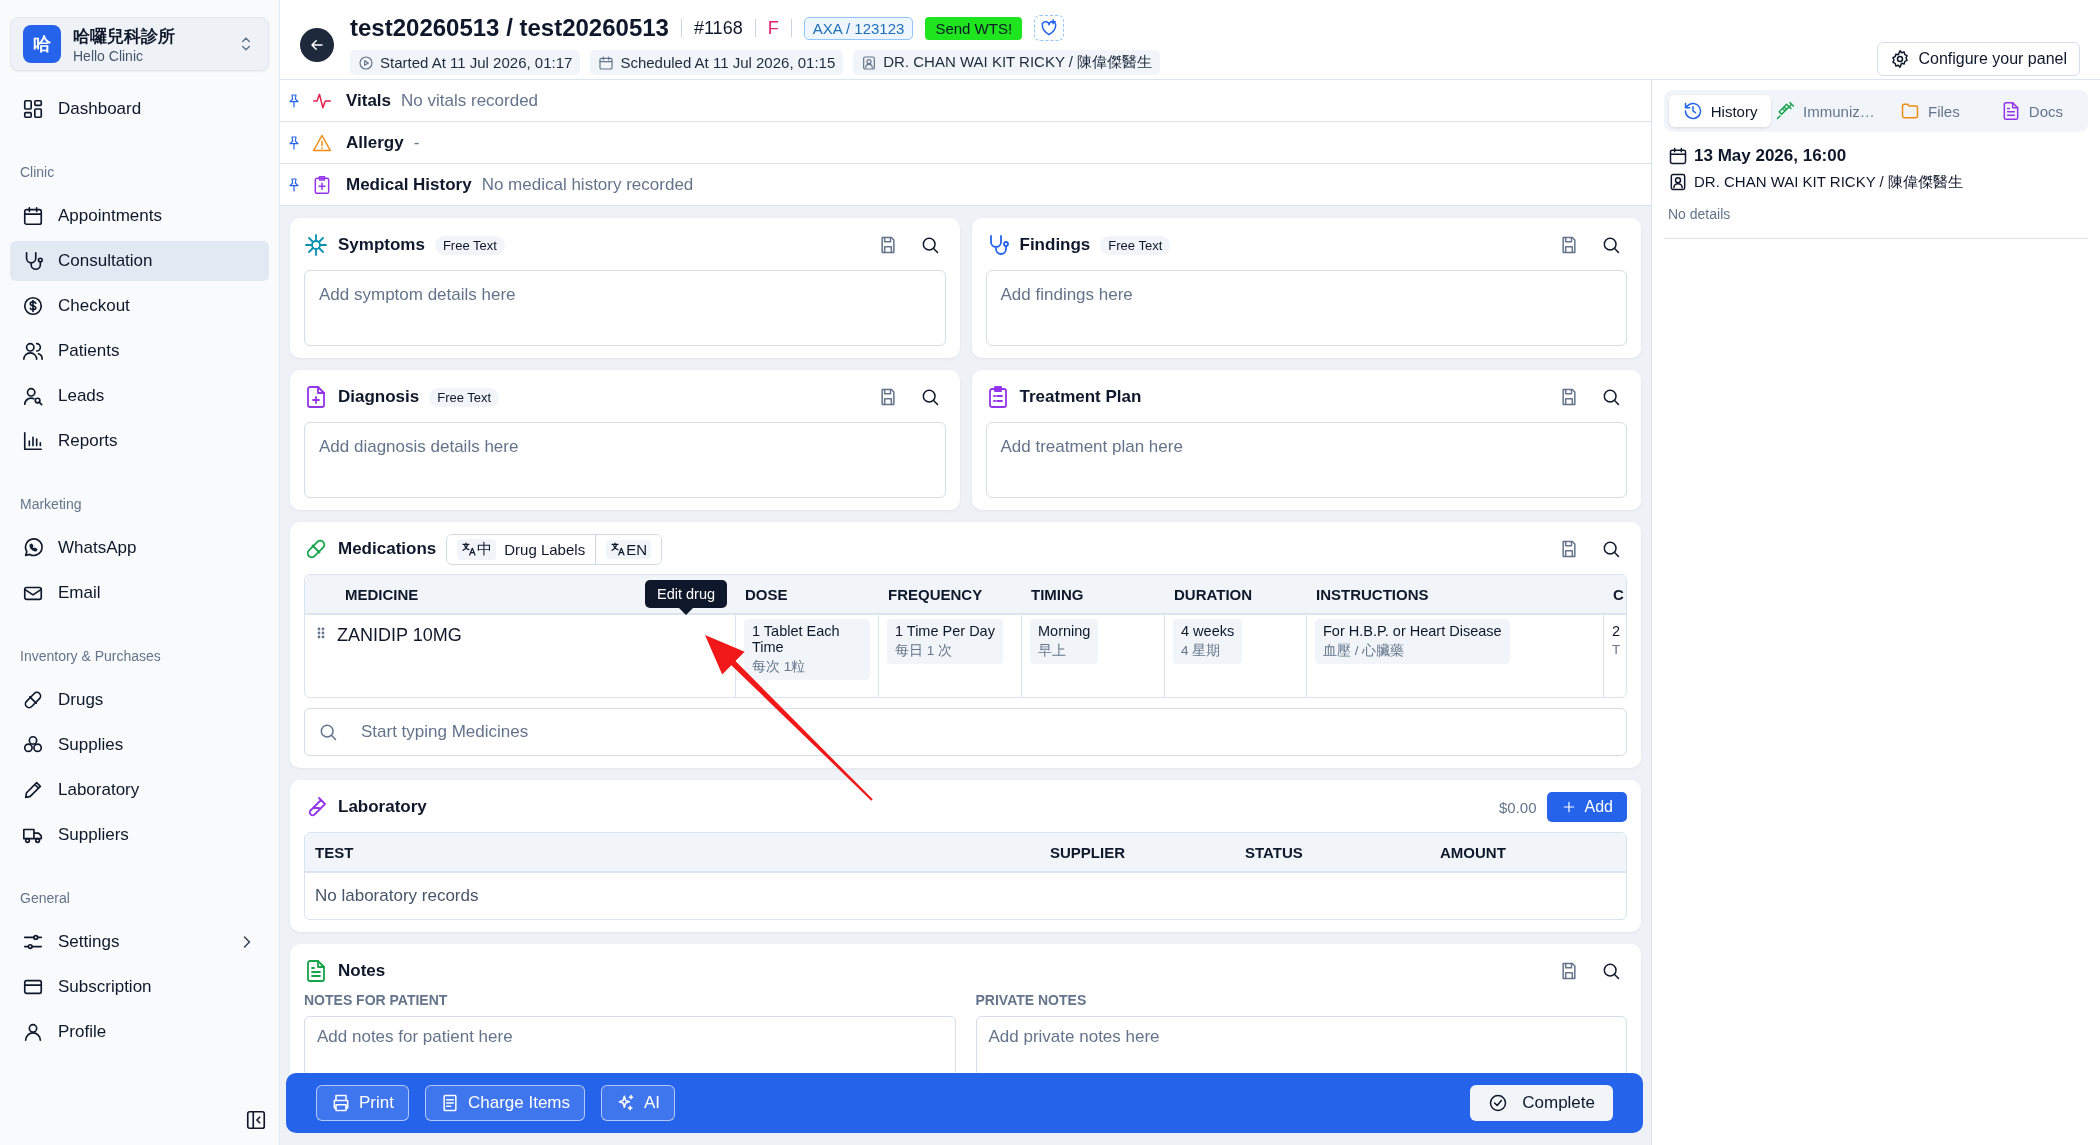 This screenshot has width=2100, height=1145. I want to click on section-title: Vitals, so click(369, 100).